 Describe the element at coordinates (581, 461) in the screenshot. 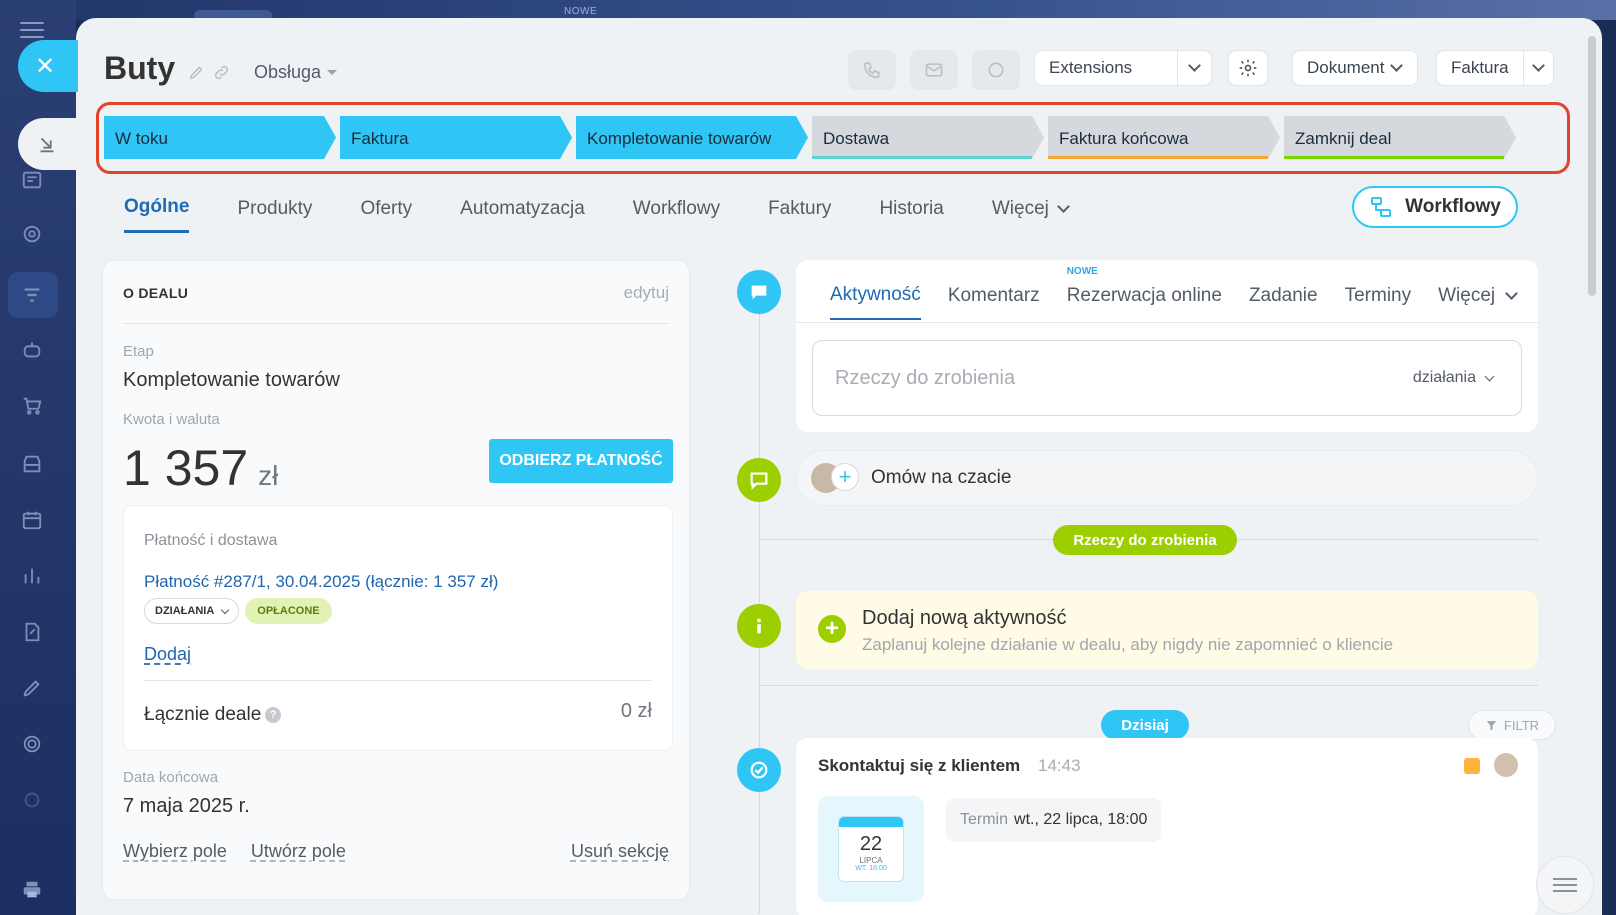

I see `receive-payment-button: ODBIERZ PŁATNOŚĆ` at that location.